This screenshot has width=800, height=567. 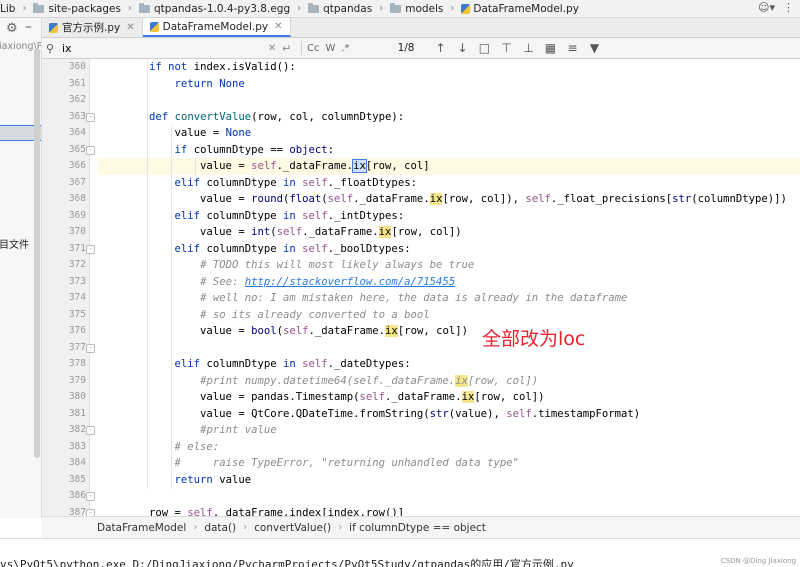 I want to click on match-case-toggle: Cc, so click(x=313, y=48).